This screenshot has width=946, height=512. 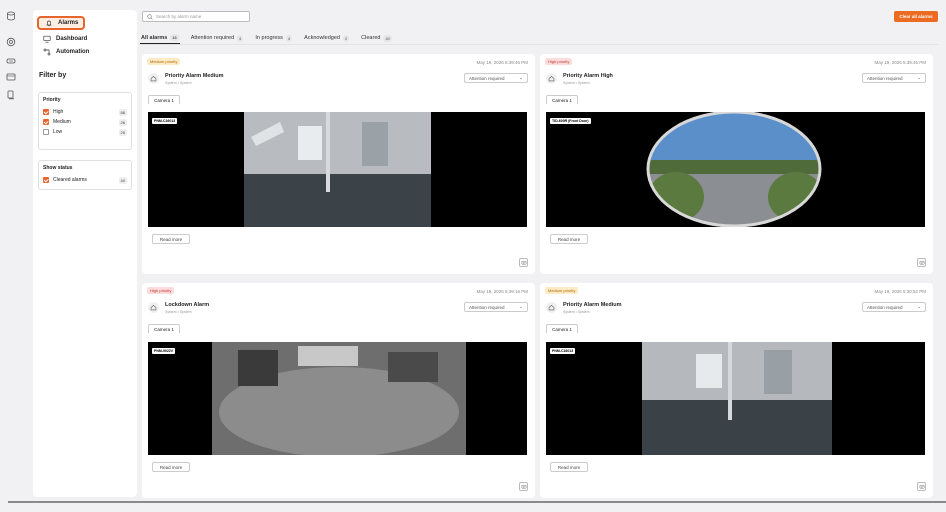 I want to click on tab-all-alarms: All alarms 16, so click(x=160, y=38).